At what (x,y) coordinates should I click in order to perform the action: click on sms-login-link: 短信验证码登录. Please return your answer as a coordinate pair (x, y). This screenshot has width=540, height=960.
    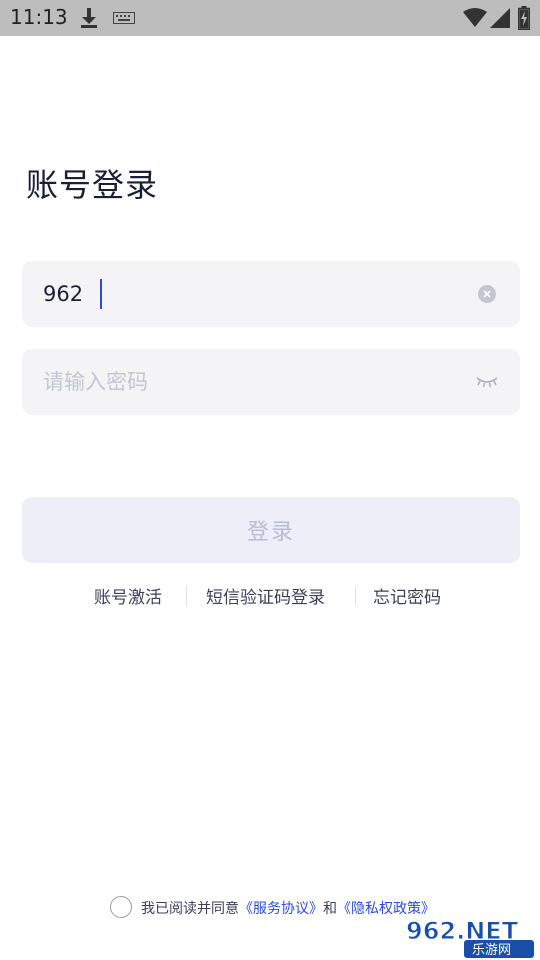
    Looking at the image, I should click on (265, 595).